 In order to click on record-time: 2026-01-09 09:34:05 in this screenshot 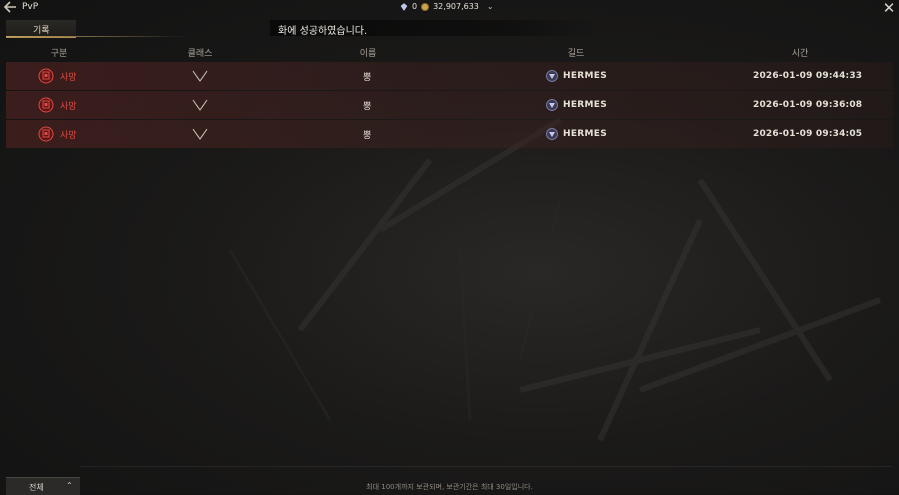, I will do `click(808, 134)`.